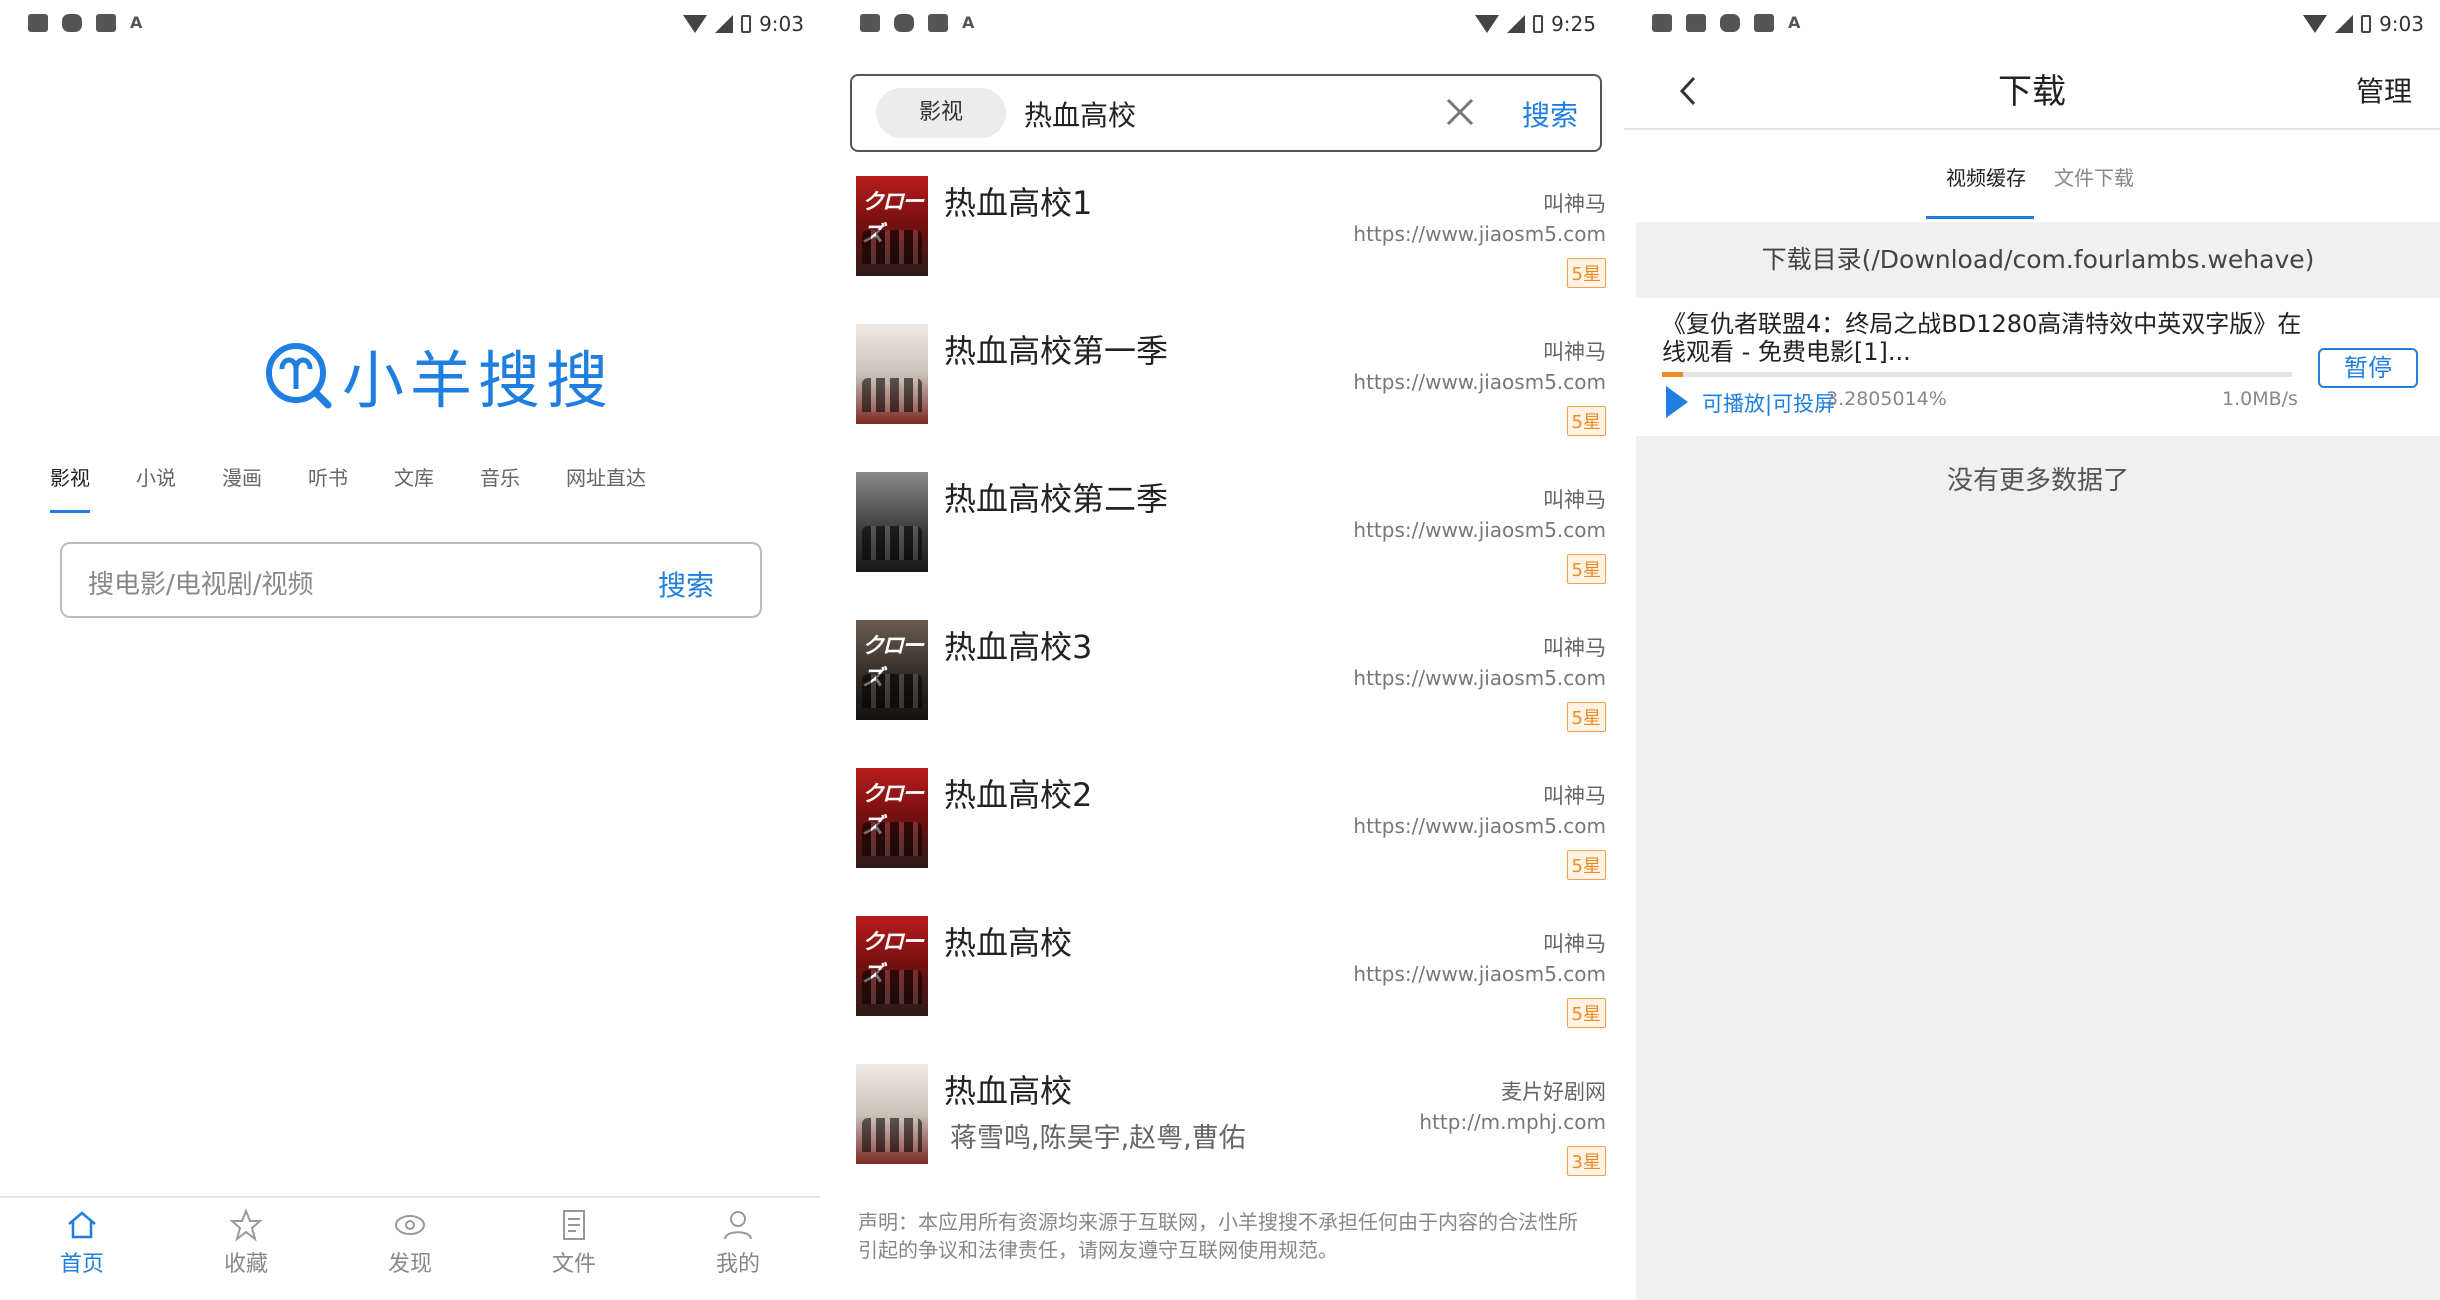 The height and width of the screenshot is (1300, 2440). I want to click on nav-discover-label: 发现, so click(409, 1264).